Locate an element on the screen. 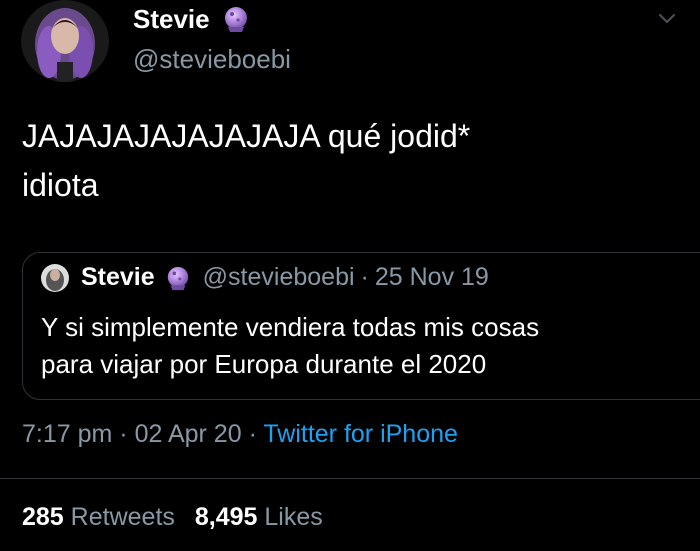 This screenshot has height=551, width=700. retweets-count: 285 is located at coordinates (43, 517).